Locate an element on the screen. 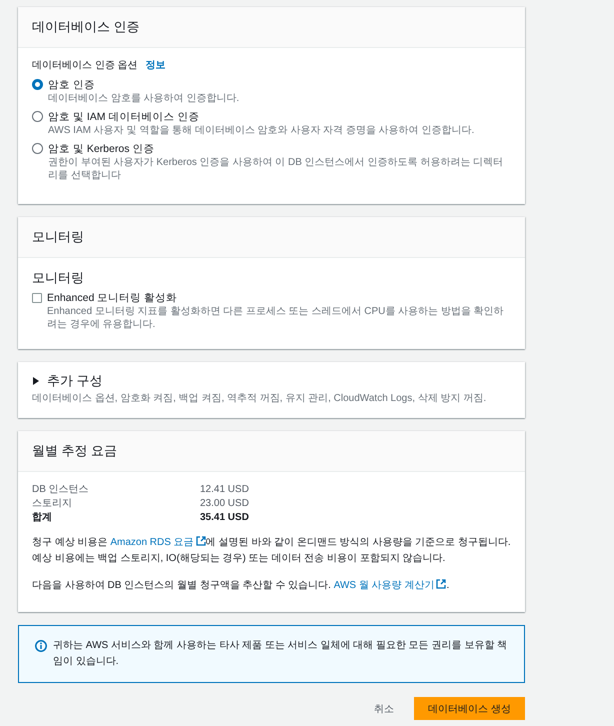  cancel-button: 취소 is located at coordinates (384, 709).